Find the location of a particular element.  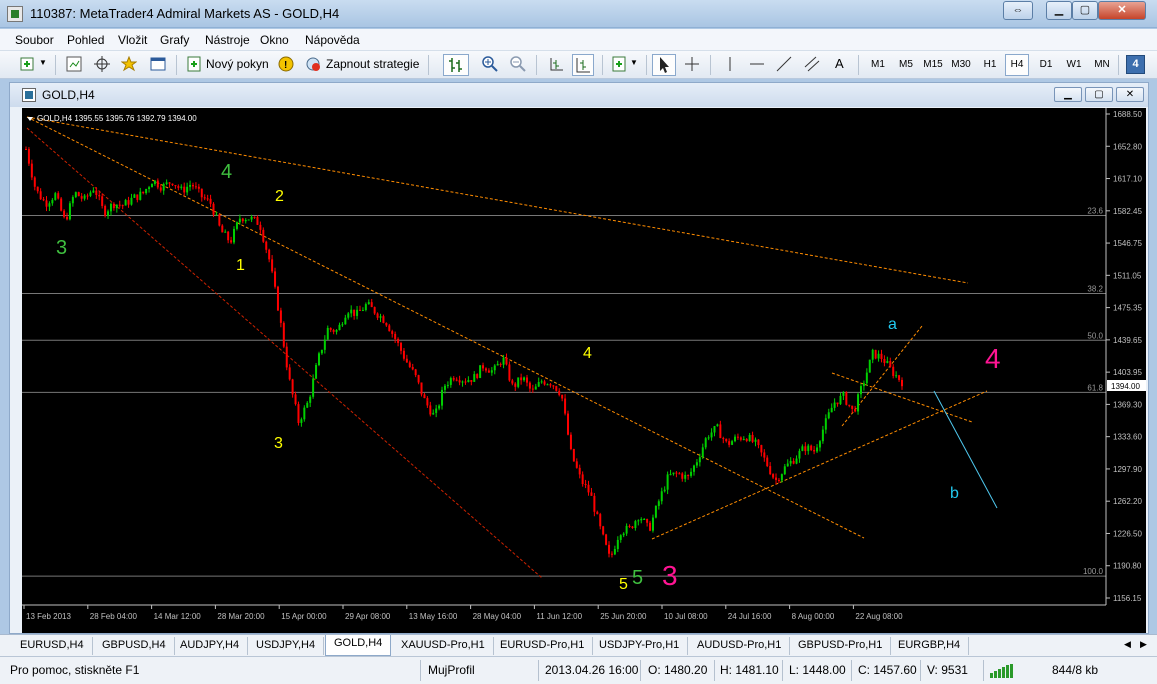

y-tick-label: 1546.75 is located at coordinates (1127, 243).